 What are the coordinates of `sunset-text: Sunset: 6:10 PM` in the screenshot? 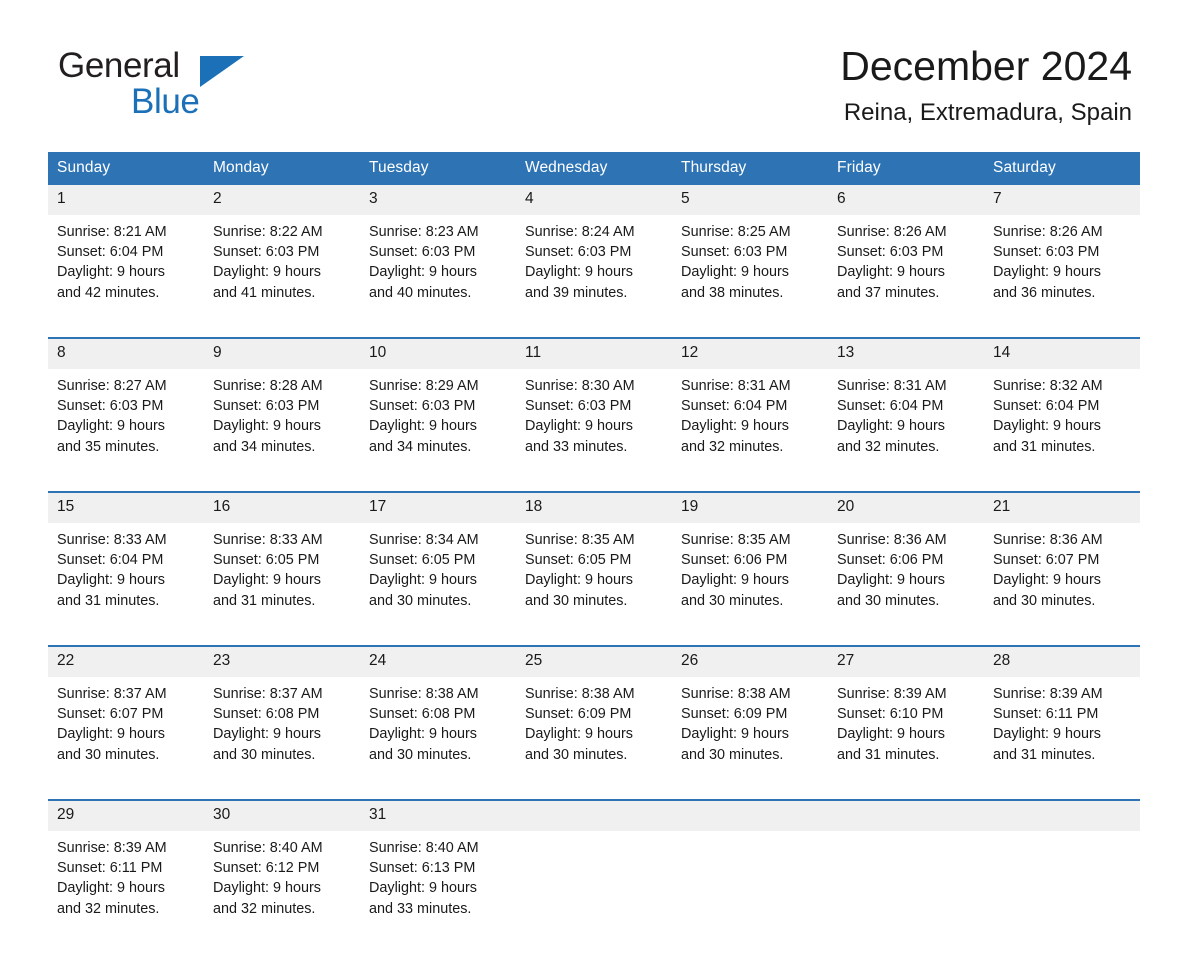 It's located at (890, 714).